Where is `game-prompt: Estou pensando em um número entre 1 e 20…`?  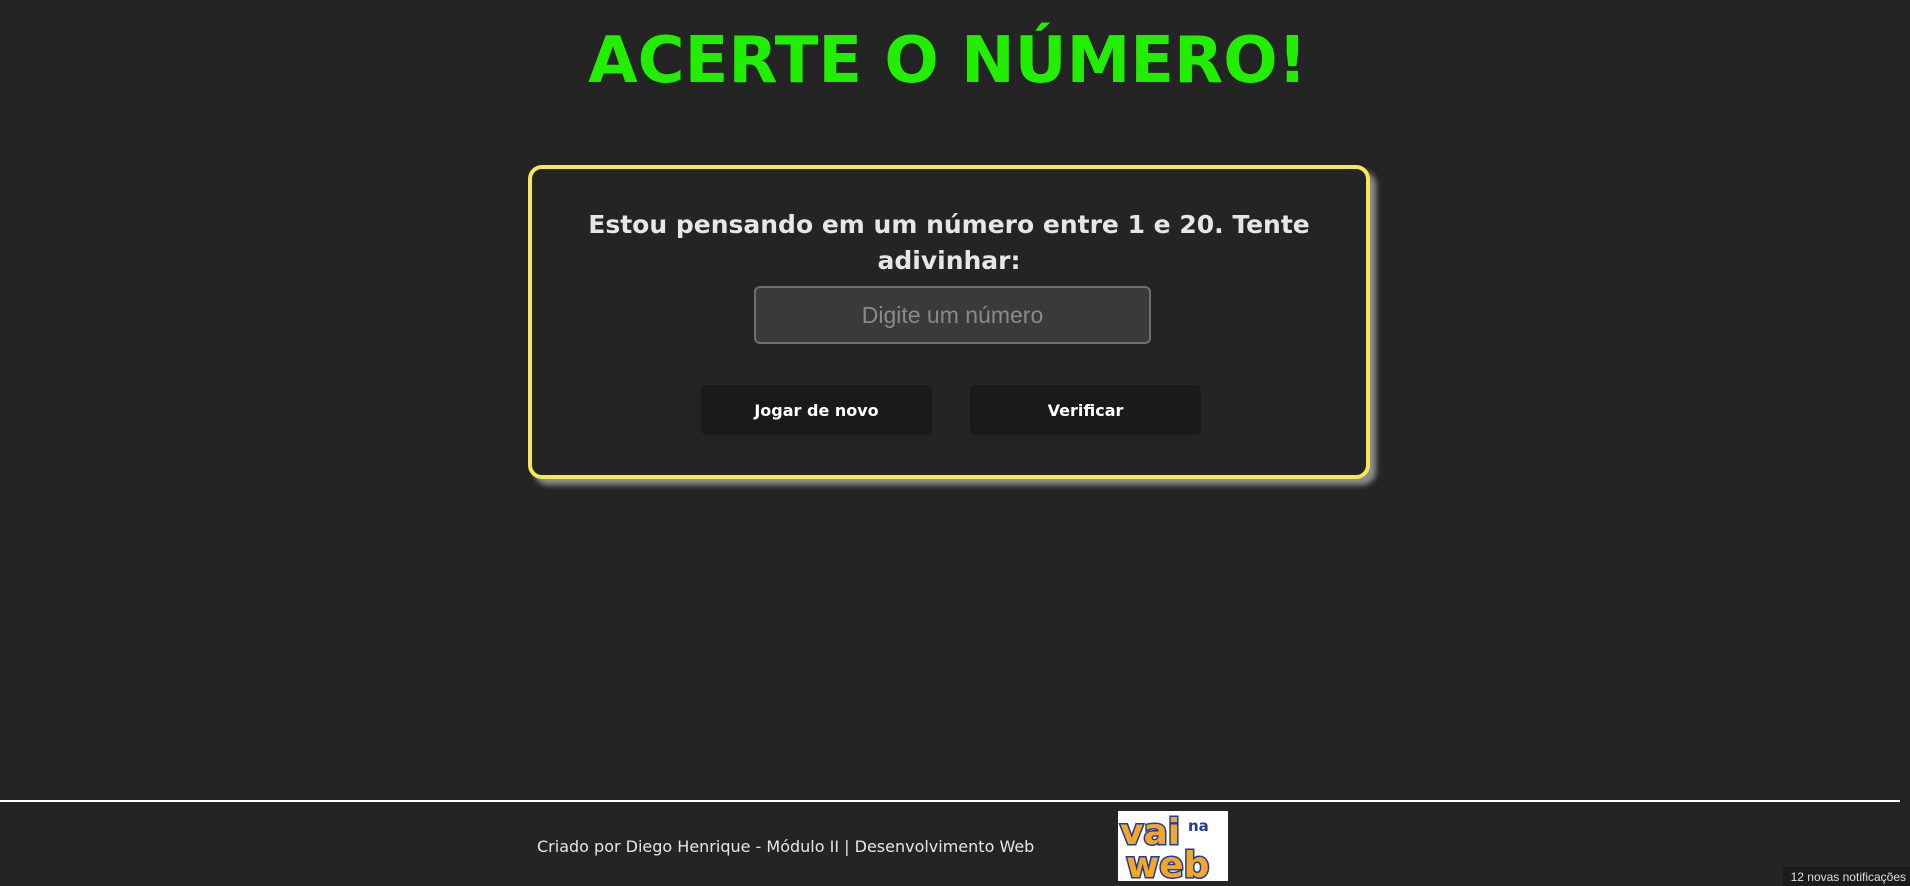
game-prompt: Estou pensando em um número entre 1 e 20… is located at coordinates (949, 242).